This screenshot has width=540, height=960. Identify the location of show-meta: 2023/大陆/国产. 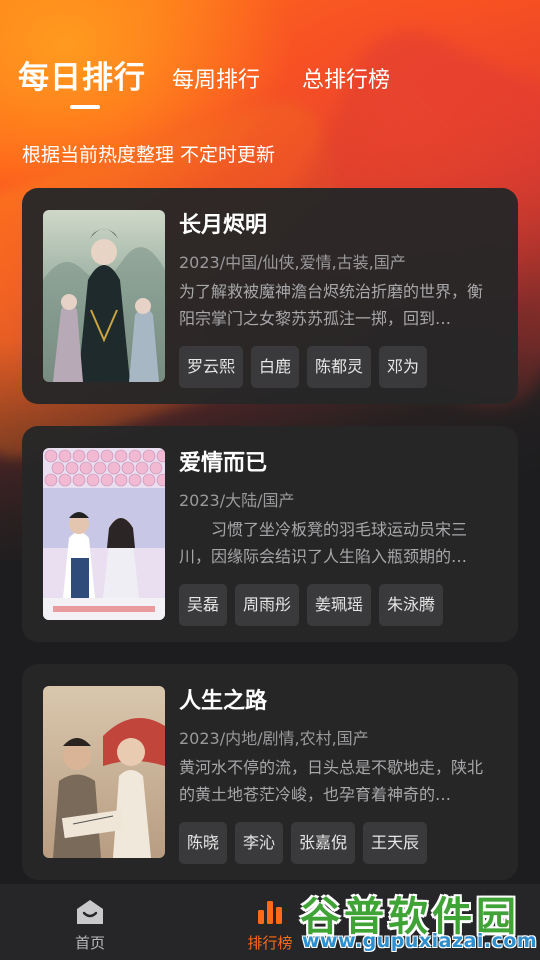
(237, 500).